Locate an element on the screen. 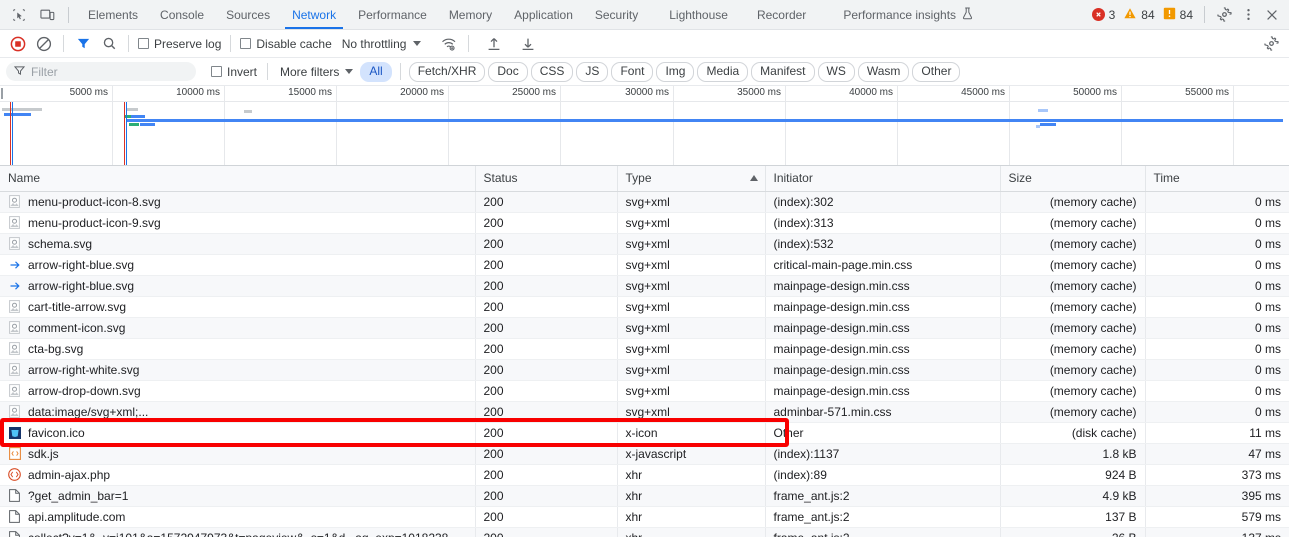  initiator-link: (index):302 is located at coordinates (804, 202).